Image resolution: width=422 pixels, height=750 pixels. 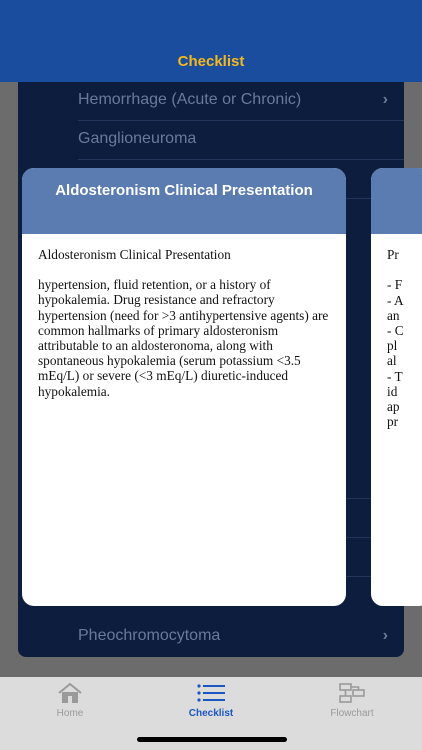 I want to click on tab-flowchart: Flowchart, so click(x=352, y=702).